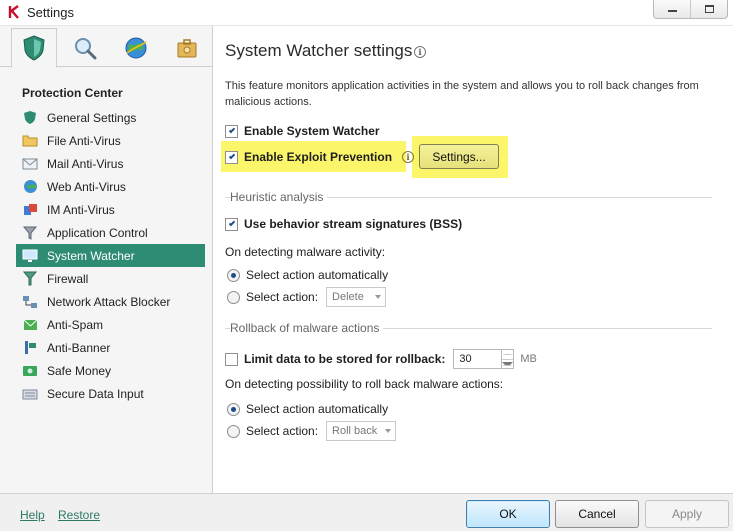  I want to click on bss-label: Use behavior stream signatures (BSS), so click(353, 224).